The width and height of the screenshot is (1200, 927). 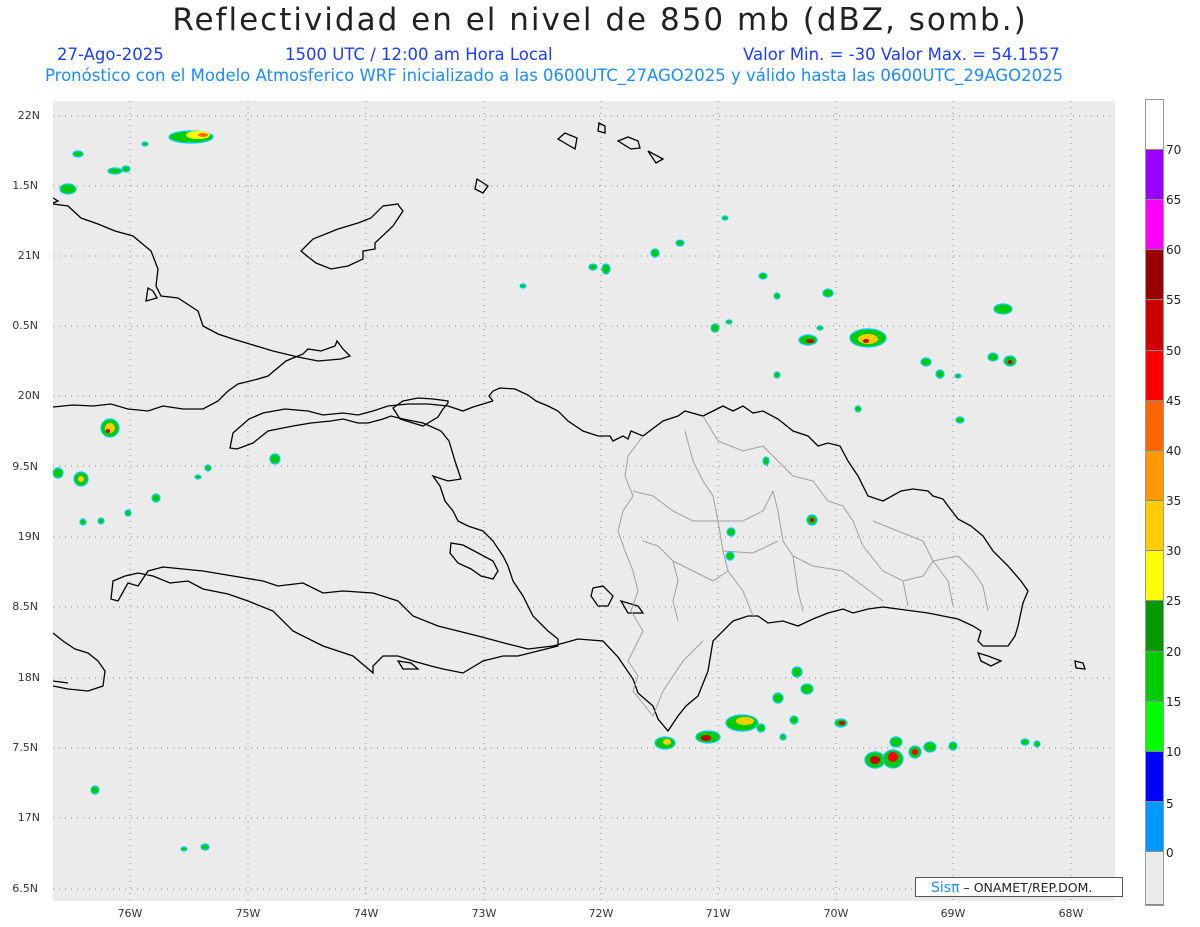 I want to click on lat-label: 7.5N, so click(x=25, y=747).